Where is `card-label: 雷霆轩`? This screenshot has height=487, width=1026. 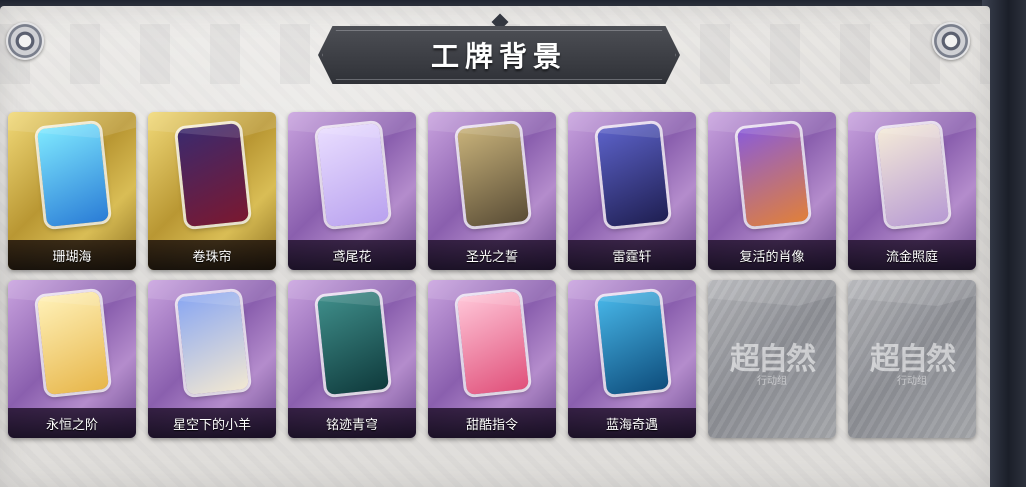
card-label: 雷霆轩 is located at coordinates (632, 257).